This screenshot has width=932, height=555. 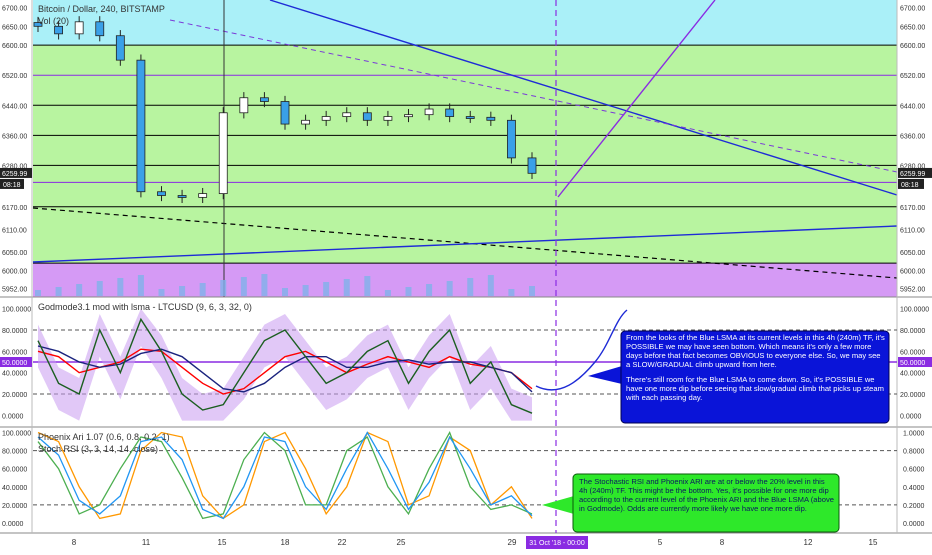 I want to click on godmode-left-tick-2: 60.0000, so click(x=14, y=352).